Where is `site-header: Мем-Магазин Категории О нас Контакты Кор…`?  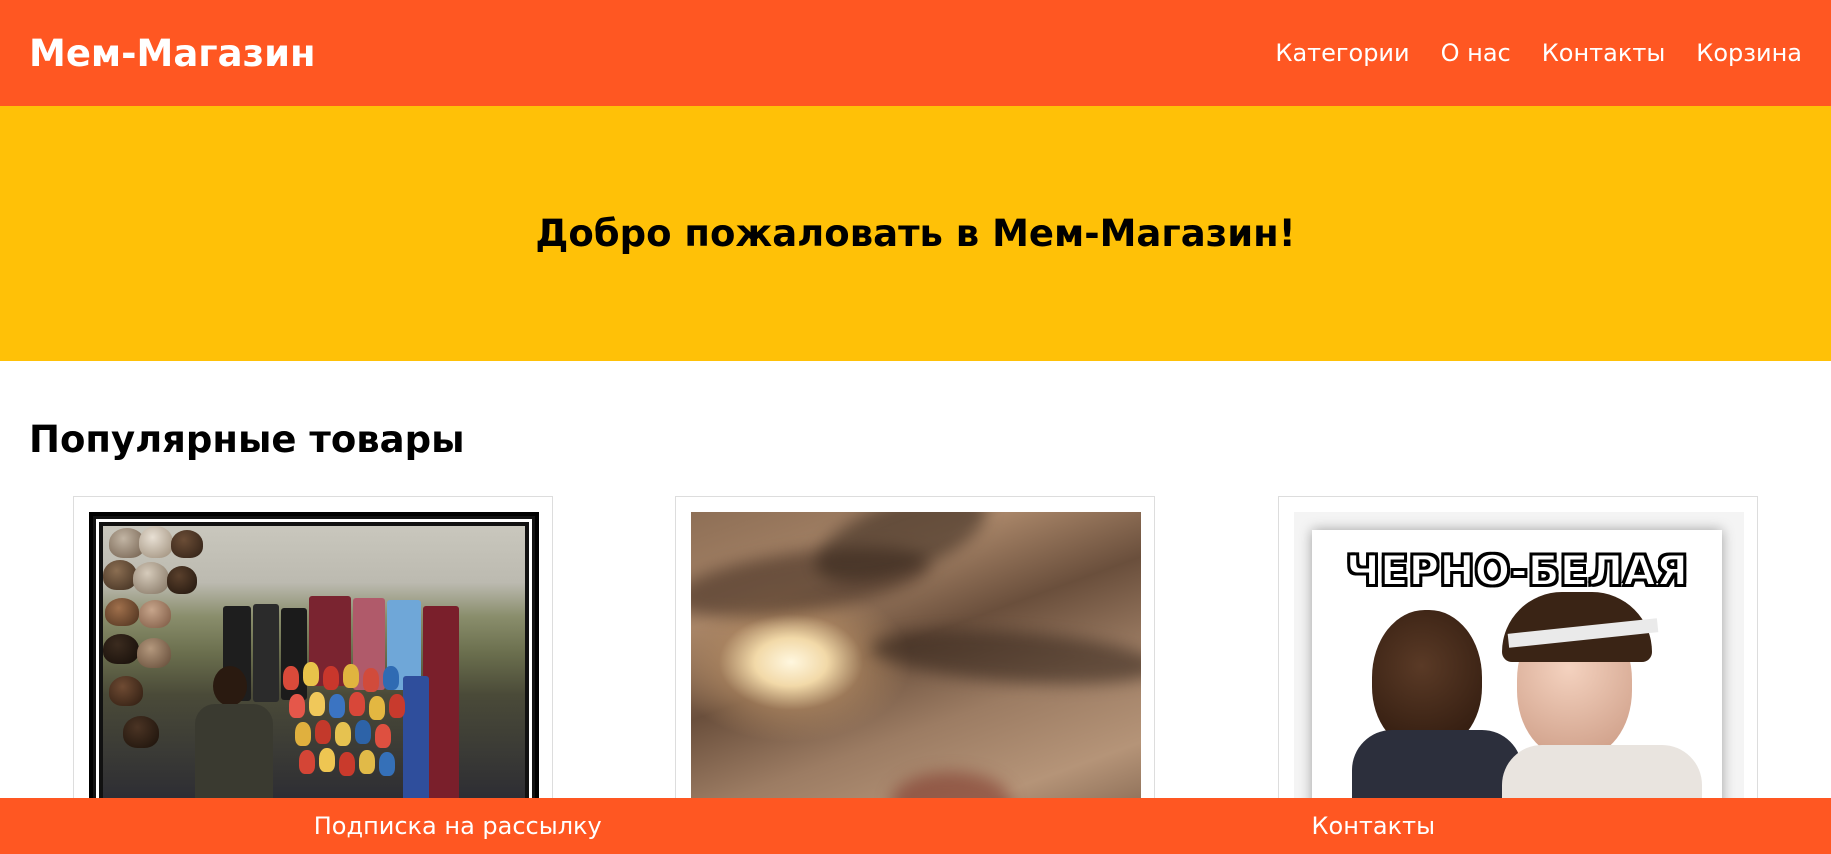
site-header: Мем-Магазин Категории О нас Контакты Кор… is located at coordinates (915, 53).